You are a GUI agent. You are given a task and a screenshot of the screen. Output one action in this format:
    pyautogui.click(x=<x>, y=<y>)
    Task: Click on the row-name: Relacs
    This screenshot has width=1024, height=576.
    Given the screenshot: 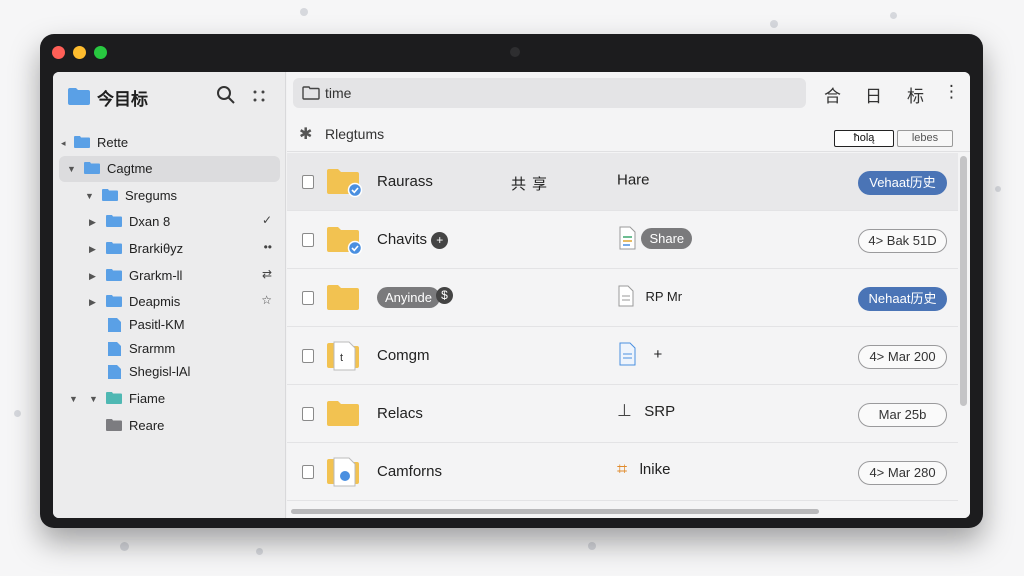 What is the action you would take?
    pyautogui.click(x=400, y=413)
    